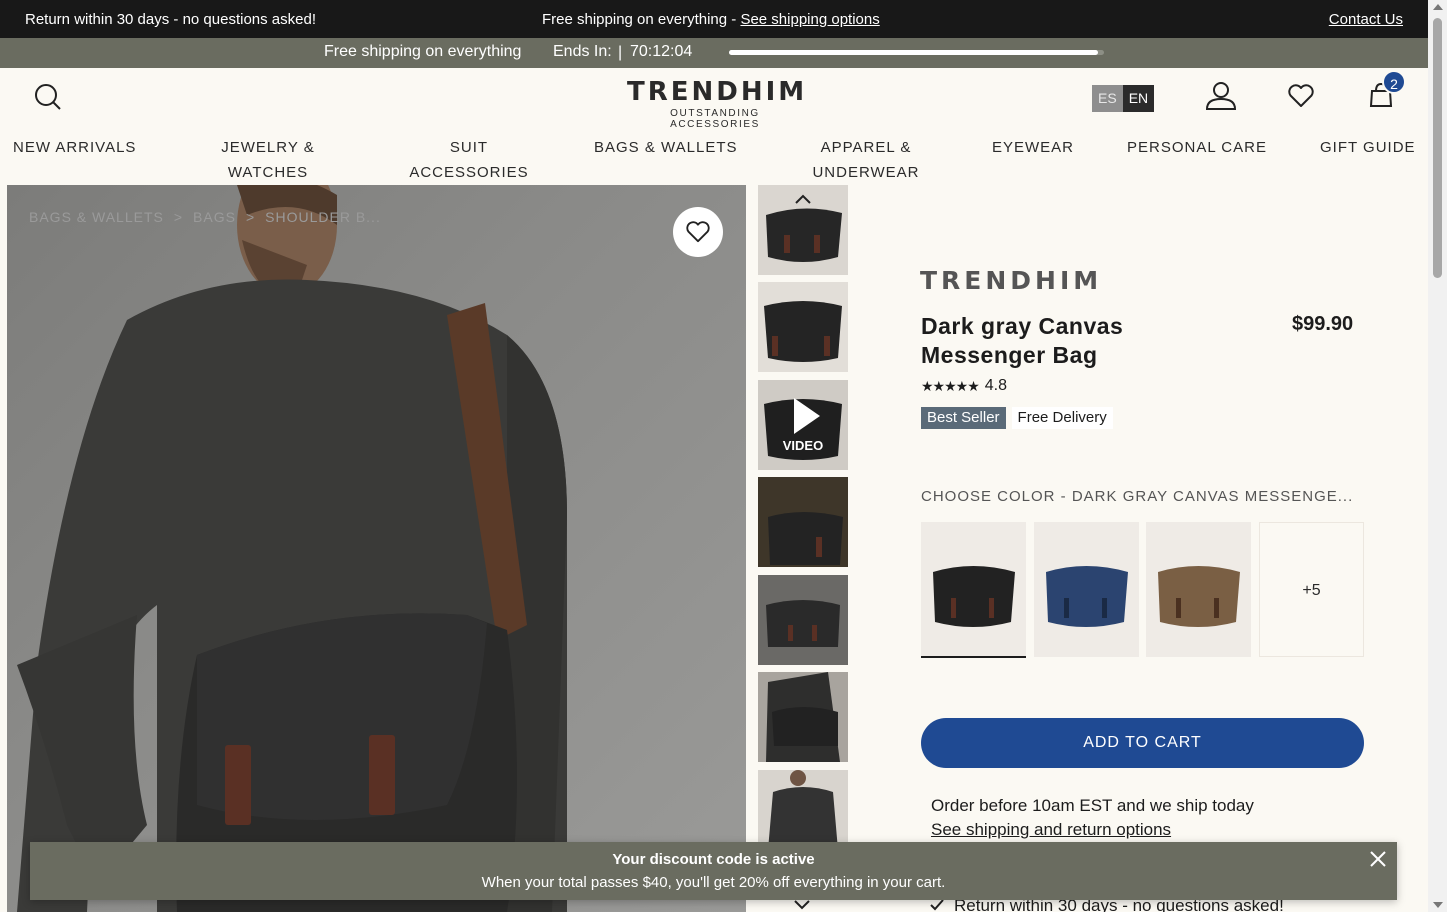 Image resolution: width=1447 pixels, height=912 pixels. What do you see at coordinates (1323, 324) in the screenshot?
I see `product-price: $99.90` at bounding box center [1323, 324].